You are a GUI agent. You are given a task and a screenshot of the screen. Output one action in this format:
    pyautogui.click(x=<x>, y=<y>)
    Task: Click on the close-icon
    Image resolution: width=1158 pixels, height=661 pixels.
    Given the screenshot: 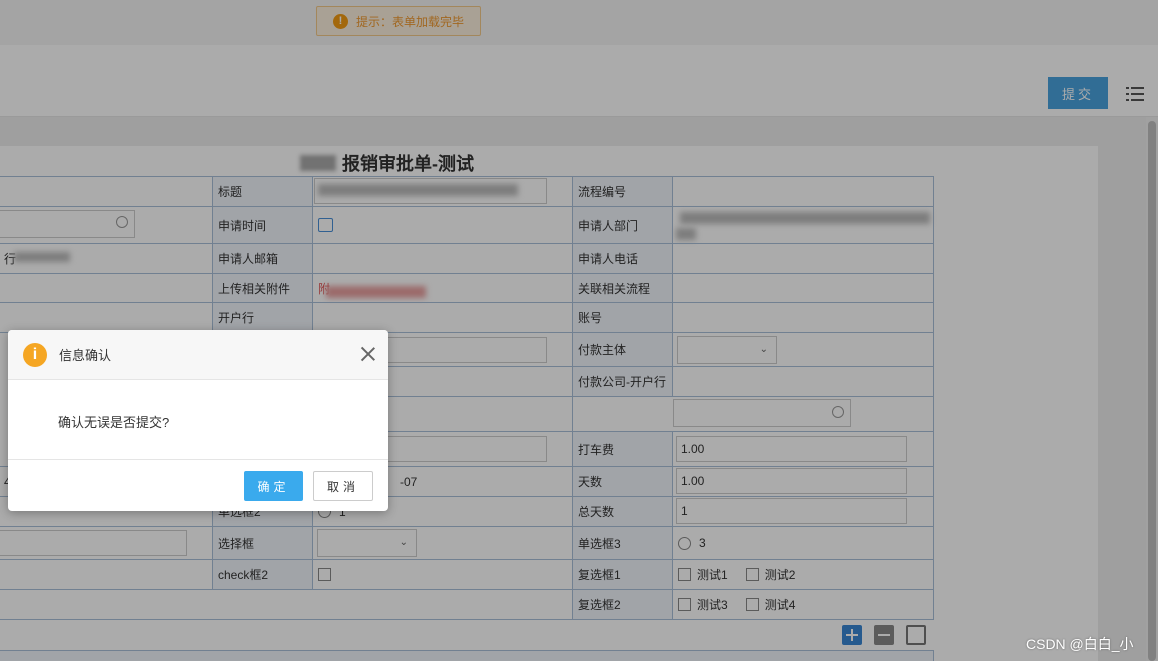 What is the action you would take?
    pyautogui.click(x=368, y=354)
    